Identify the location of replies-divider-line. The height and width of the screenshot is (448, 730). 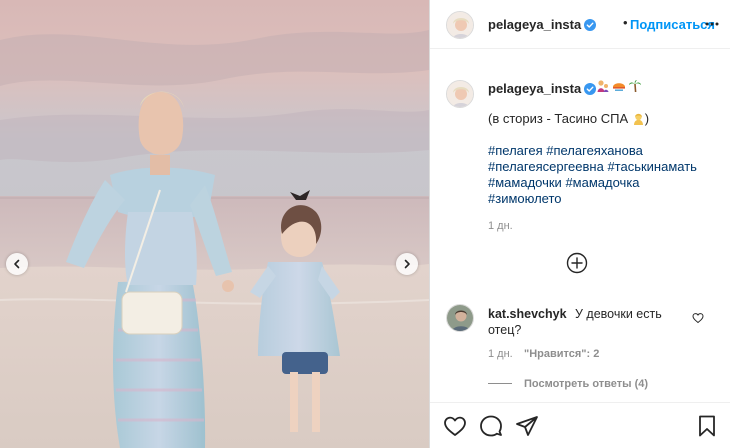
(500, 383).